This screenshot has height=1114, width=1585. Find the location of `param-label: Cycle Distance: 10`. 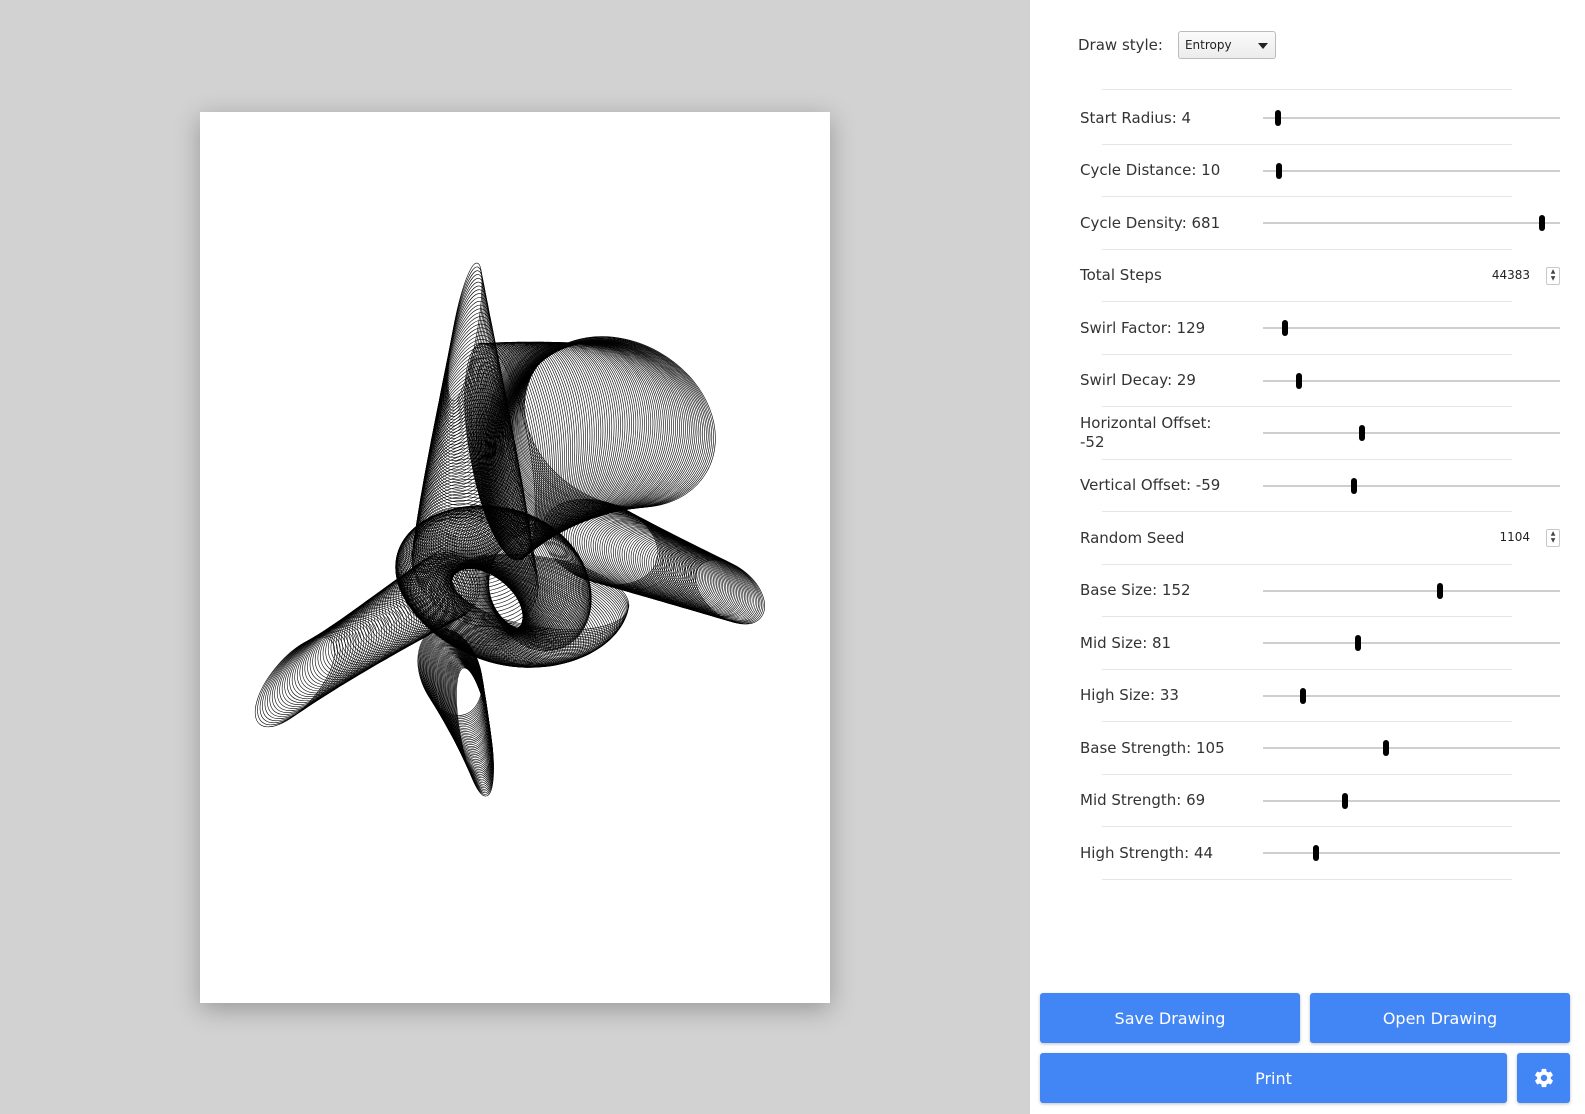

param-label: Cycle Distance: 10 is located at coordinates (1150, 170).